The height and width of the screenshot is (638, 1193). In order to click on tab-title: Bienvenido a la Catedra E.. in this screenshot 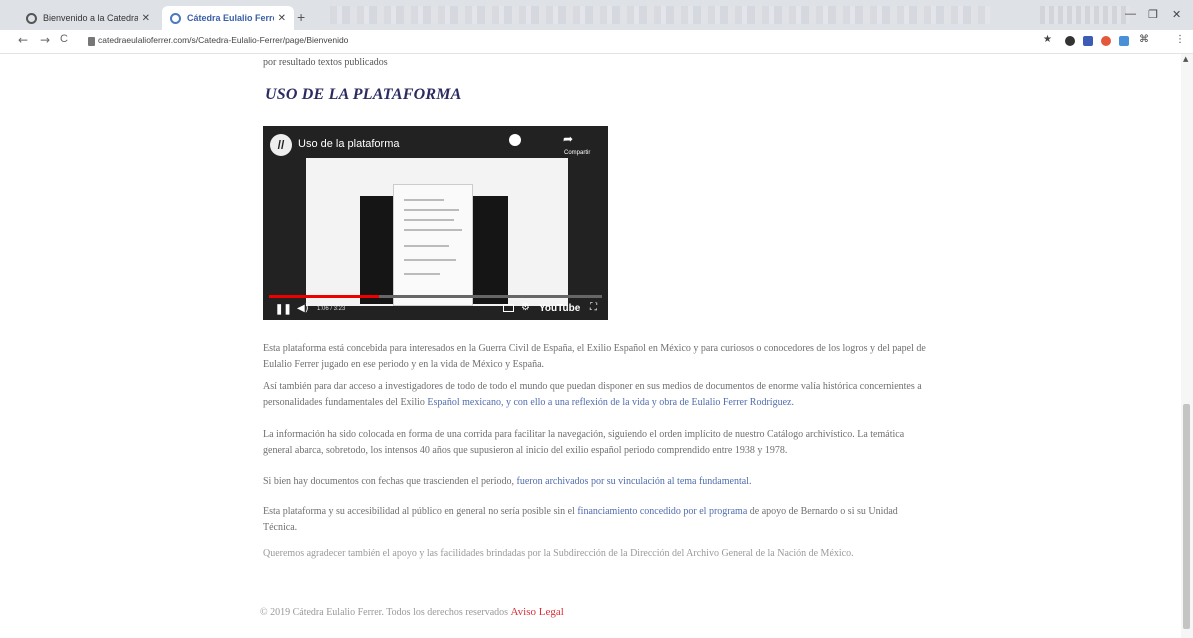, I will do `click(90, 18)`.